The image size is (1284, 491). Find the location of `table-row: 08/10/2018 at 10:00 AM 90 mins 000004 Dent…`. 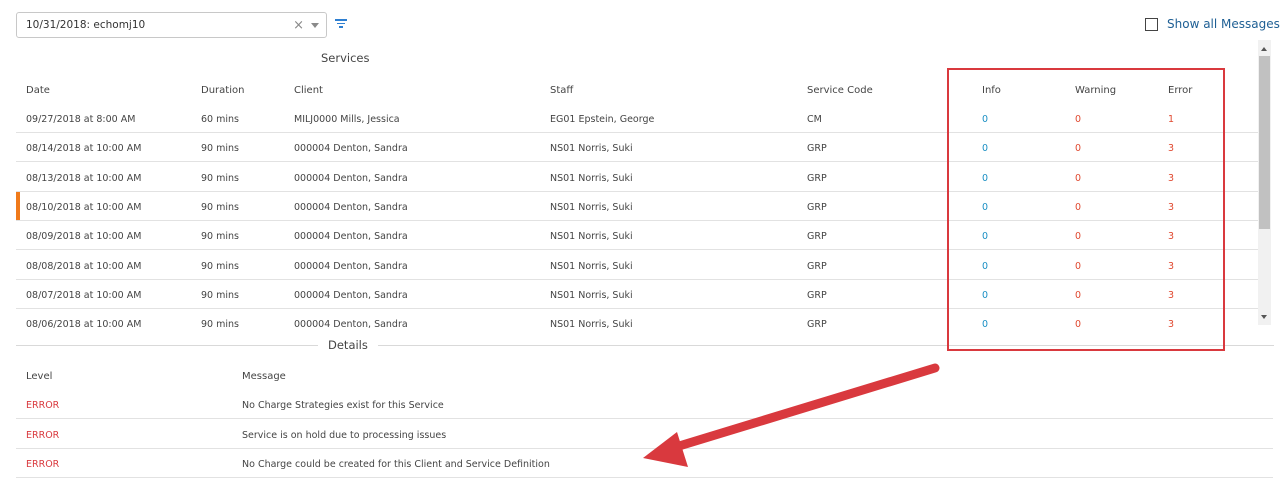

table-row: 08/10/2018 at 10:00 AM 90 mins 000004 Dent… is located at coordinates (637, 206).